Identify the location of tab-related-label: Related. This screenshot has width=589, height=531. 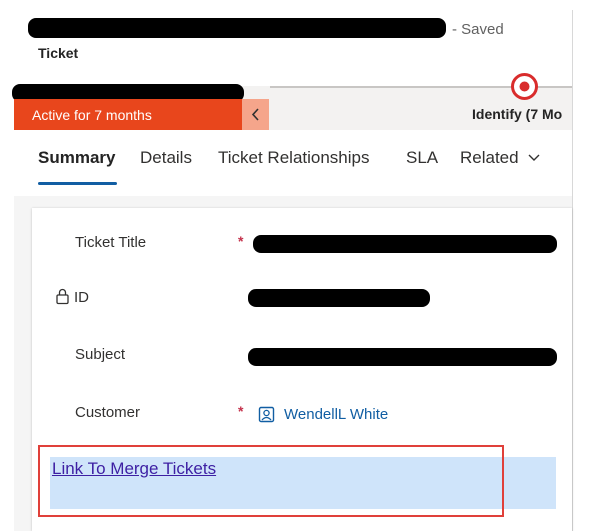
(489, 157).